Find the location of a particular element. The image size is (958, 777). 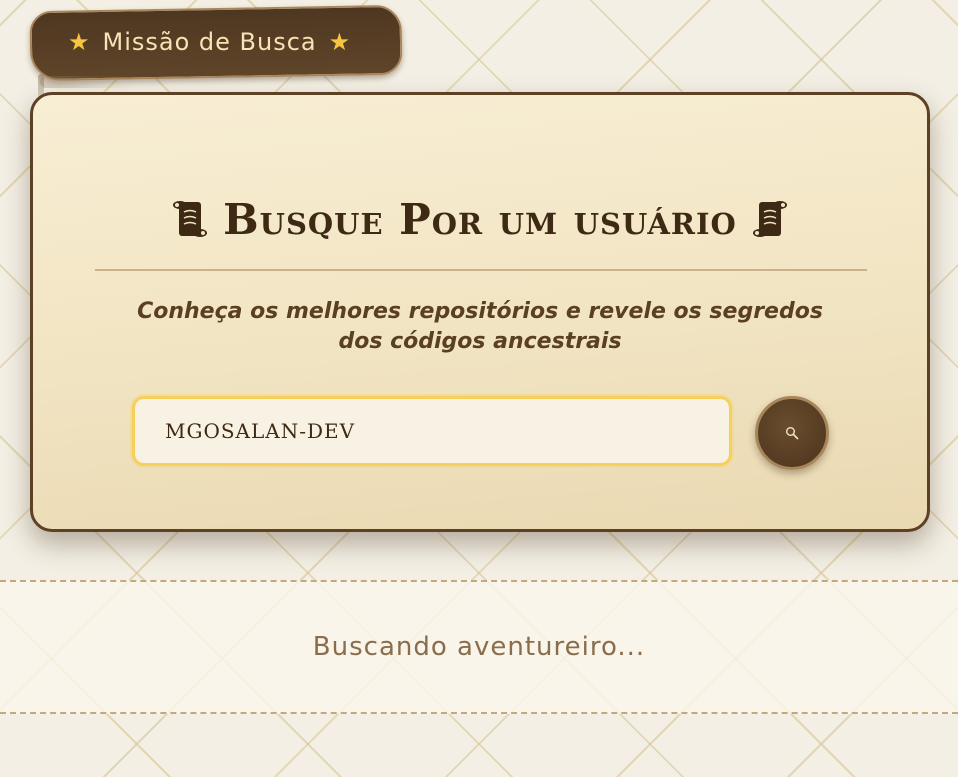

search-input is located at coordinates (432, 431).